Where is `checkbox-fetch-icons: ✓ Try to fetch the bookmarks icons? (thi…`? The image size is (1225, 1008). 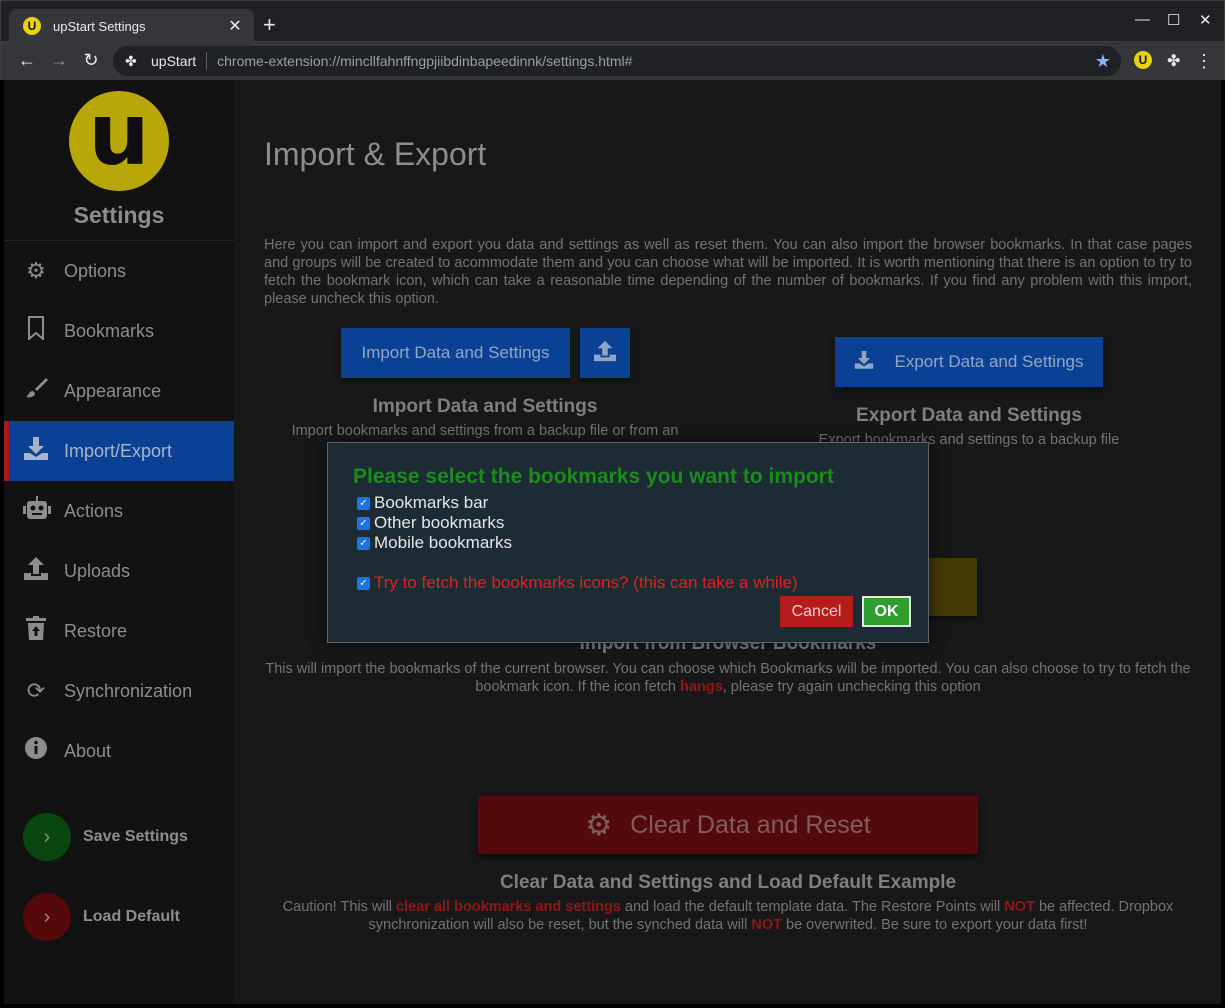
checkbox-fetch-icons: ✓ Try to fetch the bookmarks icons? (thi… is located at coordinates (577, 583).